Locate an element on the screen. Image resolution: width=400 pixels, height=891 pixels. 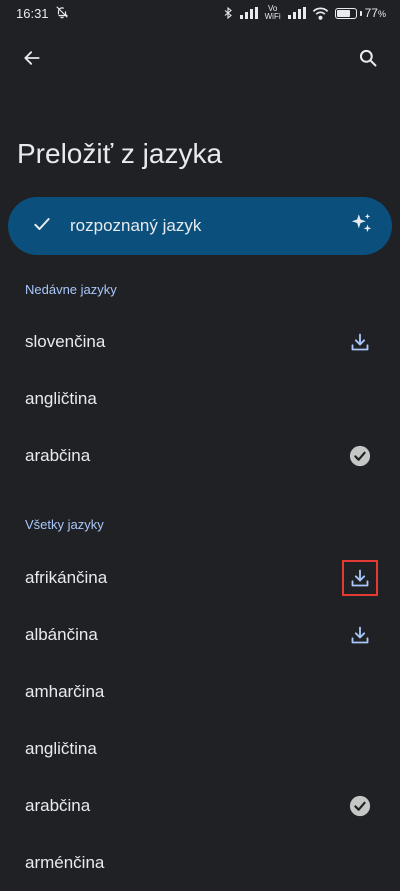
status-bar: 16:31 Vo WiFi 77% is located at coordinates (200, 13).